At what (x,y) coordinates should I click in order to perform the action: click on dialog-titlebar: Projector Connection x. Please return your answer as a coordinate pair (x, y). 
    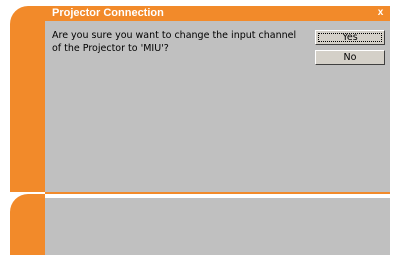
    Looking at the image, I should click on (217, 13).